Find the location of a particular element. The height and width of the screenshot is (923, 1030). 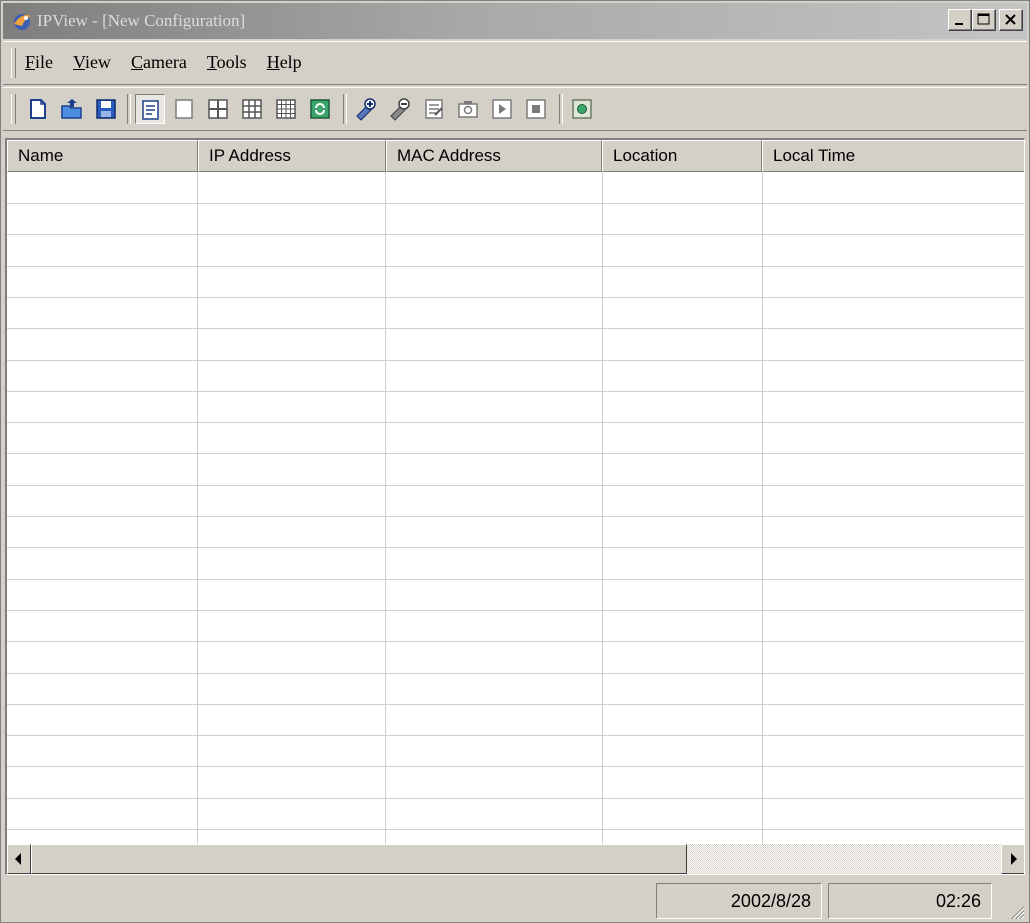

nine-view-button is located at coordinates (252, 109).